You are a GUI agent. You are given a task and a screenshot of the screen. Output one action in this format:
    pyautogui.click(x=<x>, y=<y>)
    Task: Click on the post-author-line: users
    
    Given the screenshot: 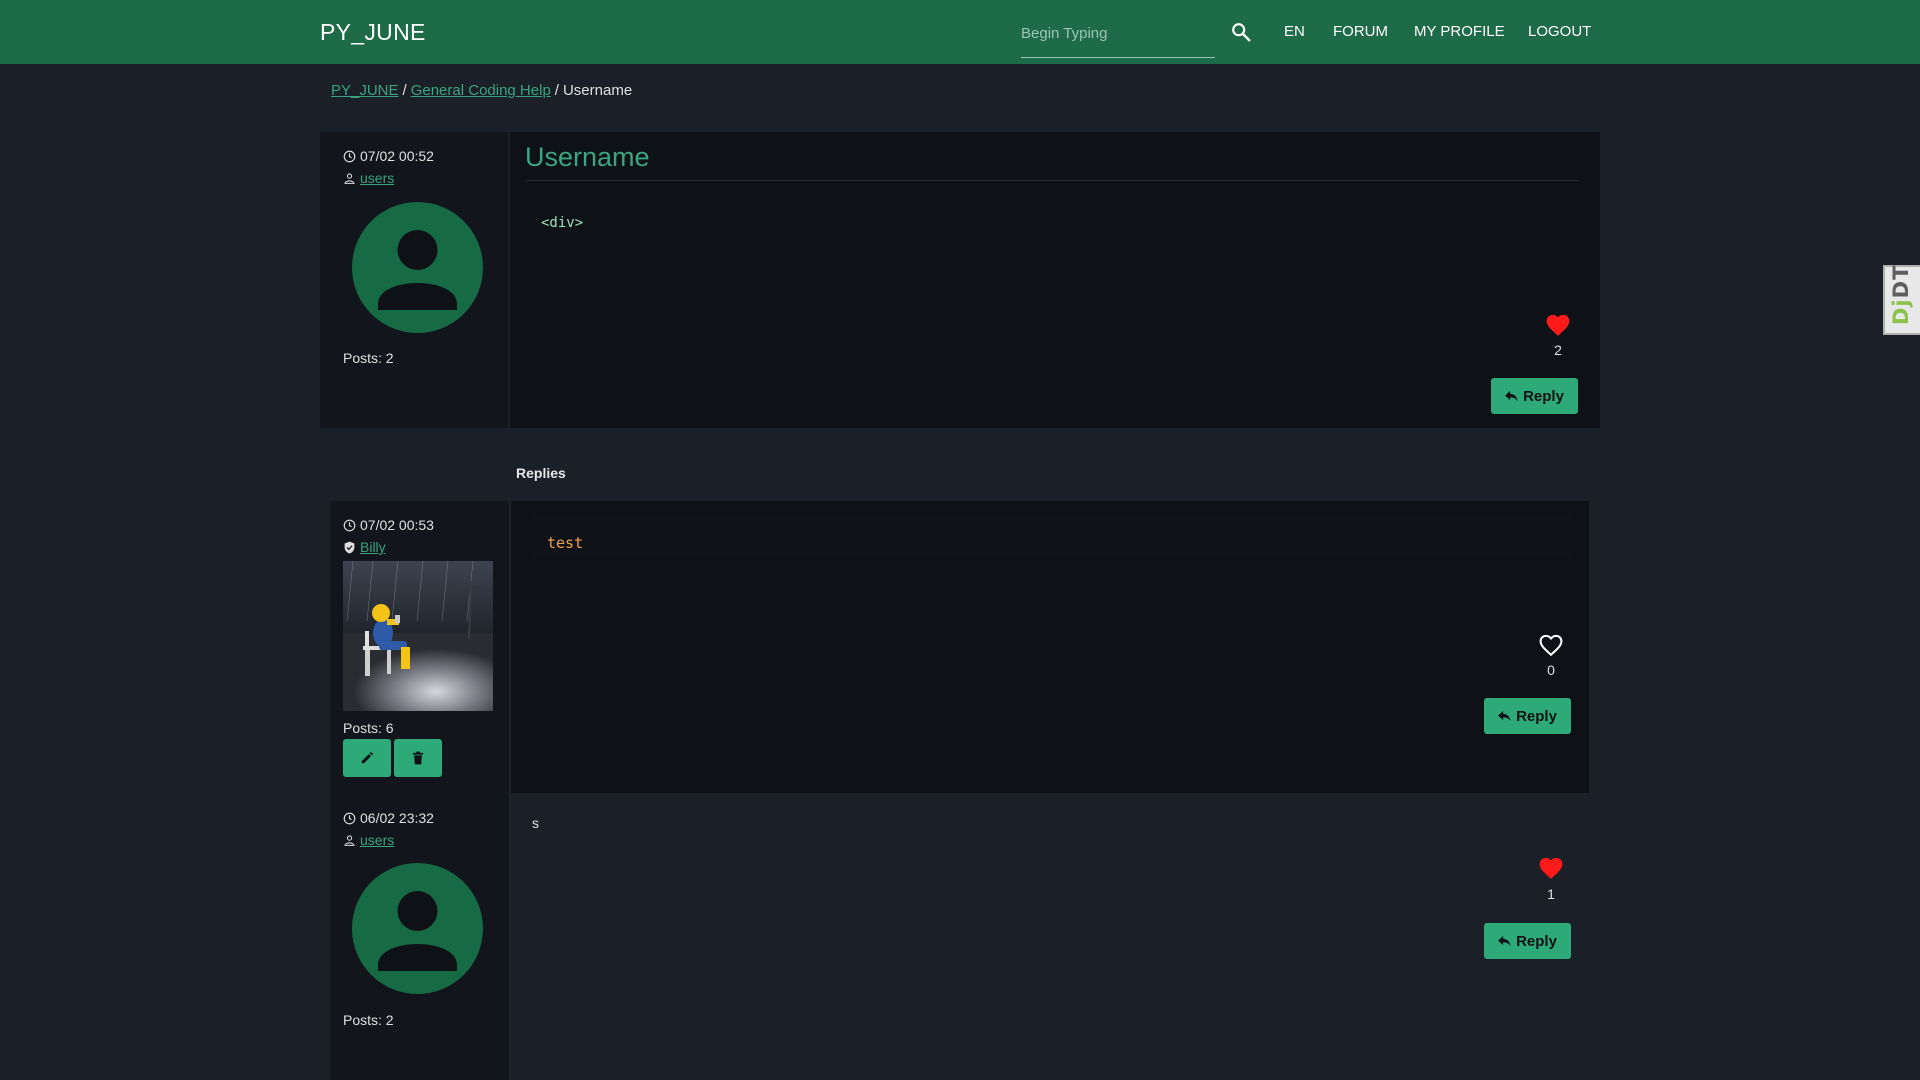 What is the action you would take?
    pyautogui.click(x=368, y=178)
    